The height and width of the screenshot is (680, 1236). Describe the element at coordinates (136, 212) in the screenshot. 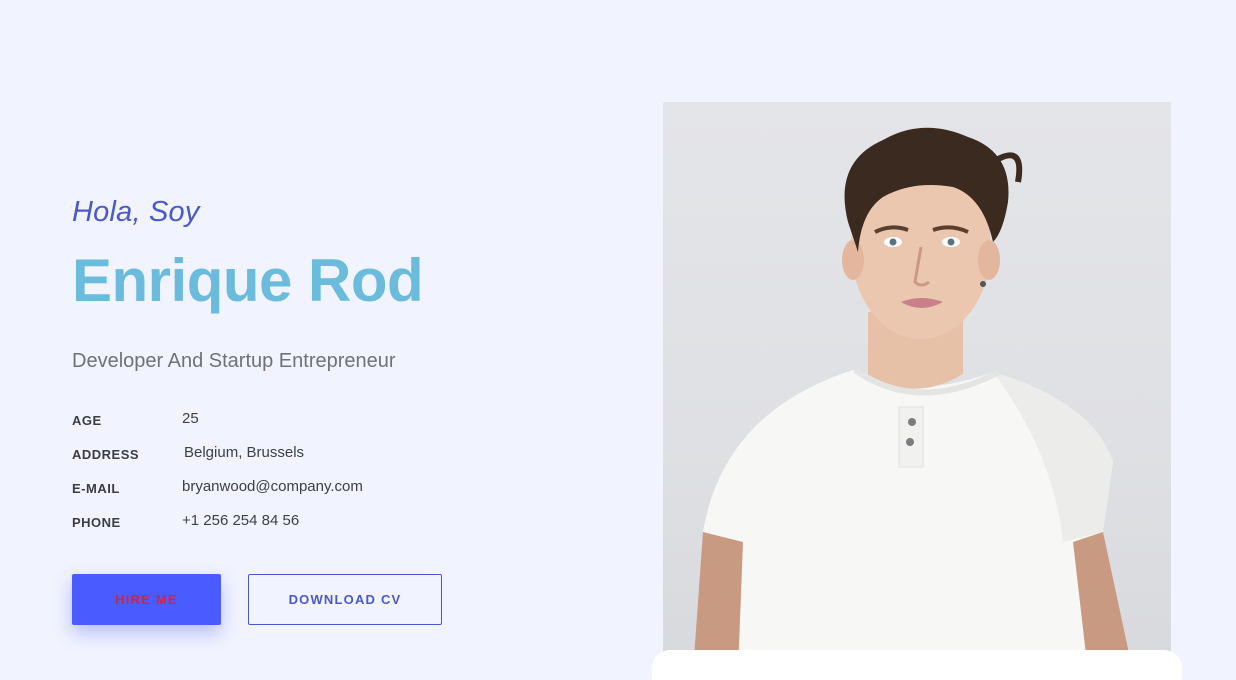

I see `greeting-text: Hola, Soy` at that location.